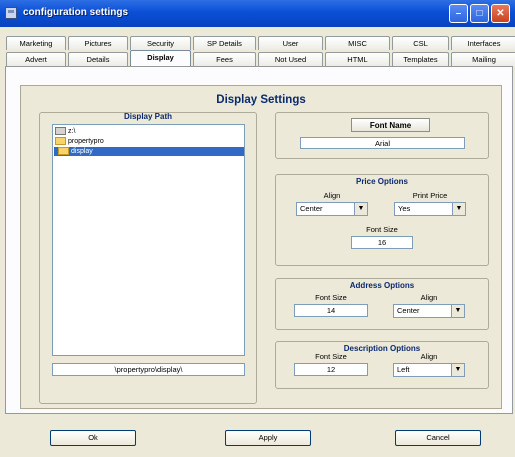  What do you see at coordinates (420, 59) in the screenshot?
I see `tab-templates: Templates` at bounding box center [420, 59].